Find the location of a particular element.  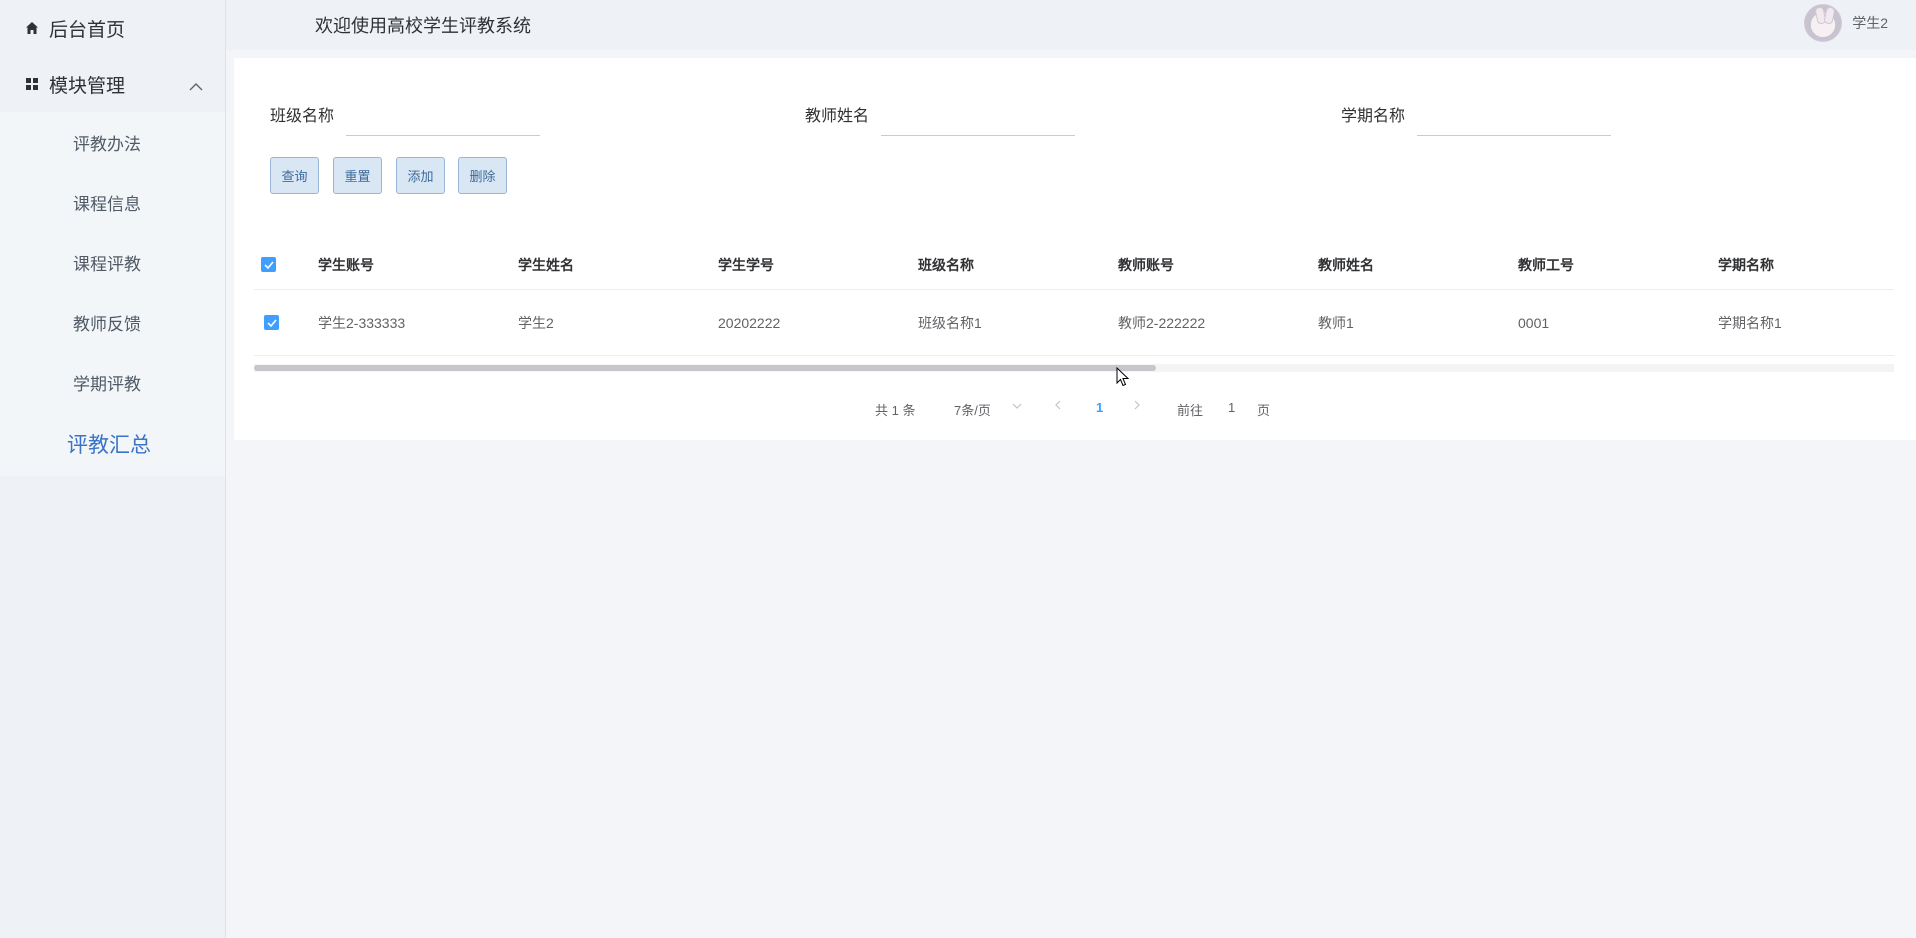

user-menu: 学生2 is located at coordinates (1846, 23).